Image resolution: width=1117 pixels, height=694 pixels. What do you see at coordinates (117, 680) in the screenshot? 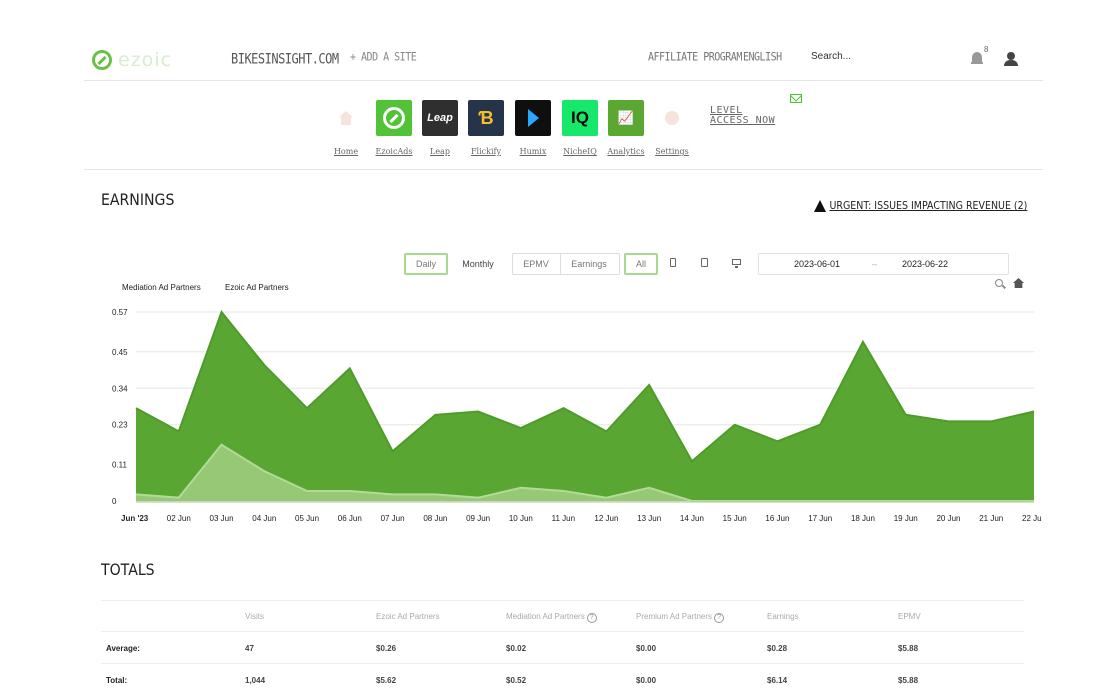
I see `row-label: Total:` at bounding box center [117, 680].